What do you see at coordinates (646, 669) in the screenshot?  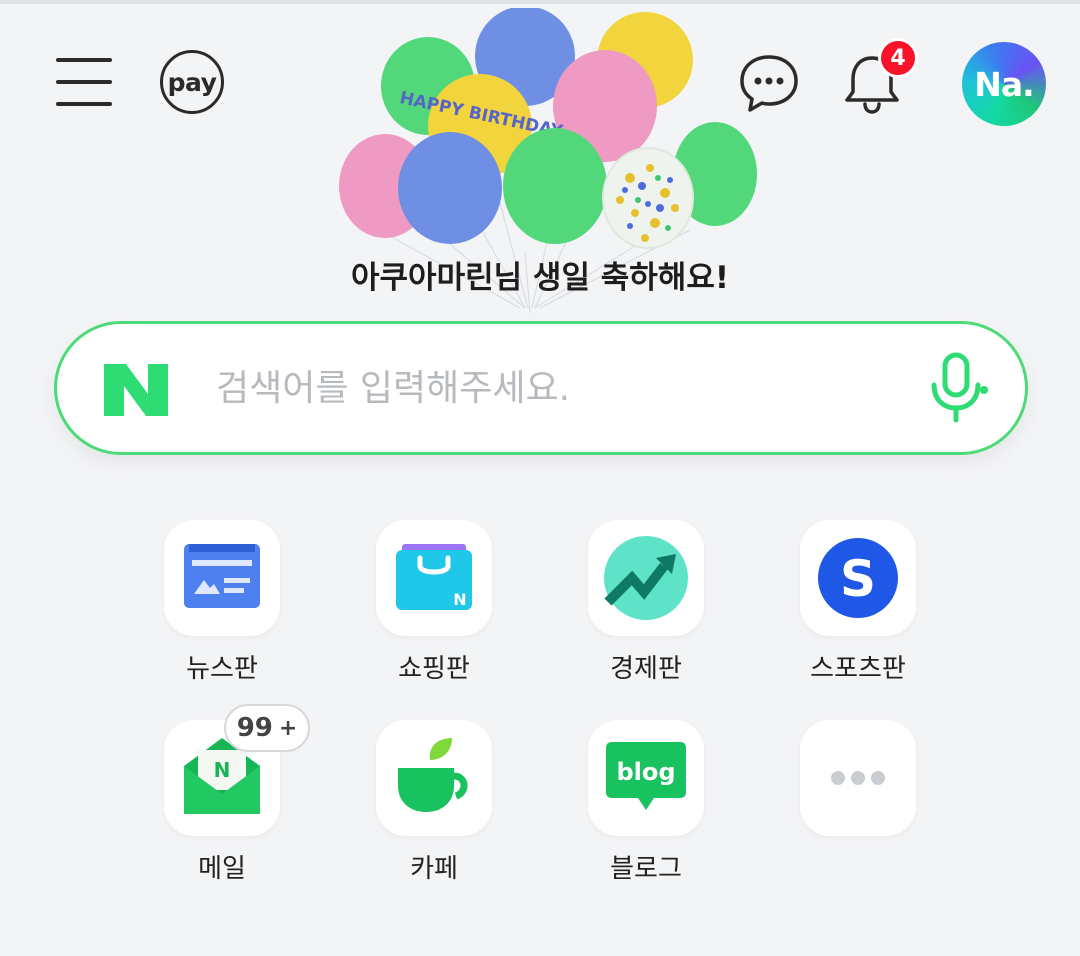 I see `app-label: 경제판` at bounding box center [646, 669].